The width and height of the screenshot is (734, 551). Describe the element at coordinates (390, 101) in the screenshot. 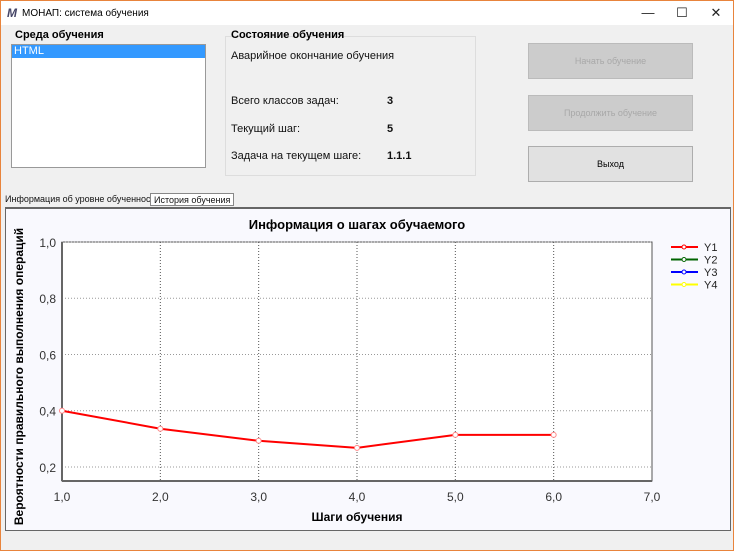

I see `total-classes-value: 3` at that location.